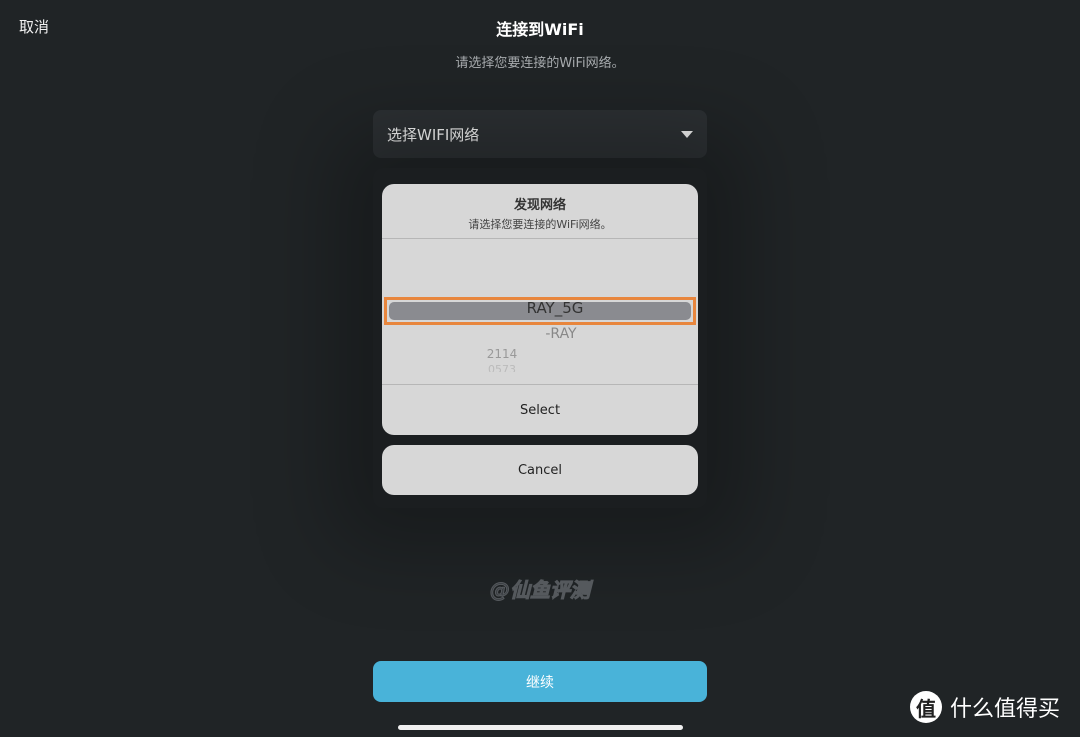  What do you see at coordinates (521, 367) in the screenshot?
I see `picker-option: 0573` at bounding box center [521, 367].